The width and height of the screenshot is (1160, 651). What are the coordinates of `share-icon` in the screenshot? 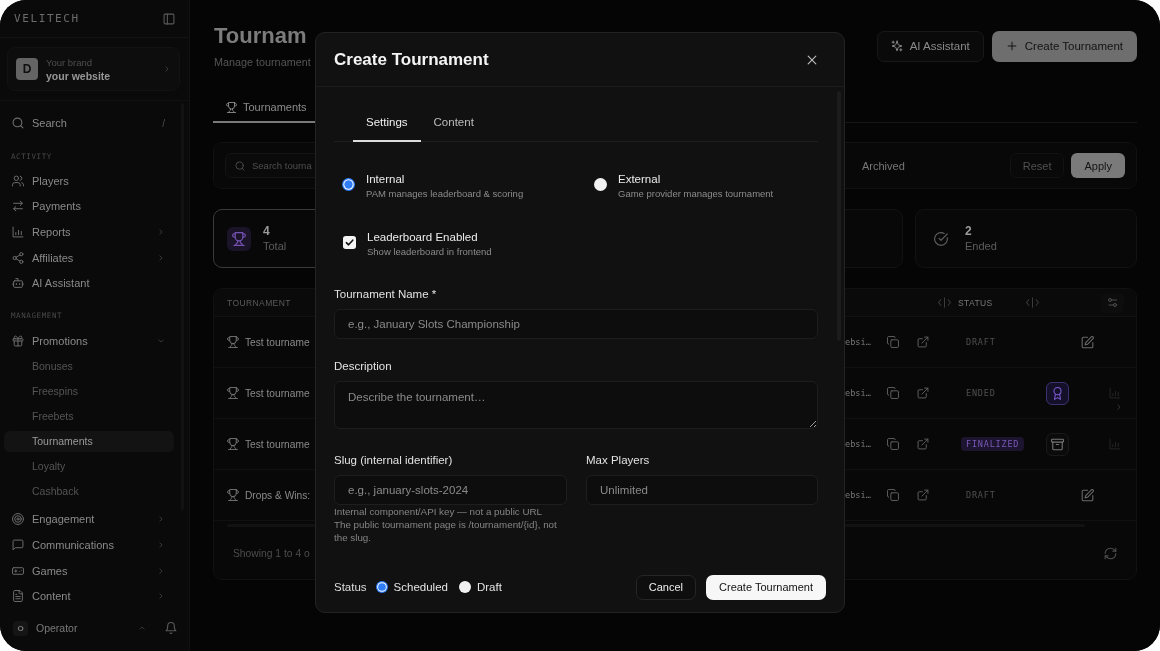 It's located at (18, 257).